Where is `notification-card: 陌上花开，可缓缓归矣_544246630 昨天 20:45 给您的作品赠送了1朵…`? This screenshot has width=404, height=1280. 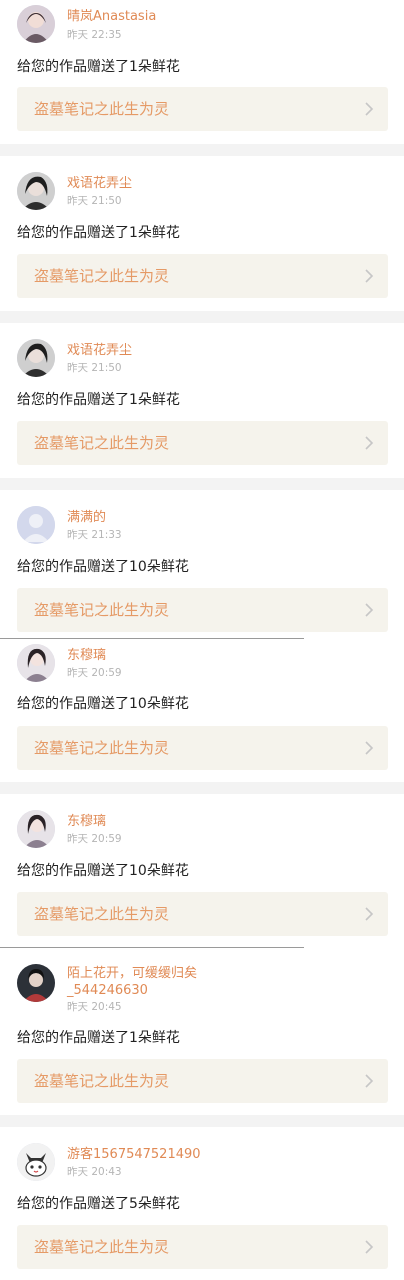
notification-card: 陌上花开，可缓缓归矣_544246630 昨天 20:45 给您的作品赠送了1朵… is located at coordinates (202, 1031).